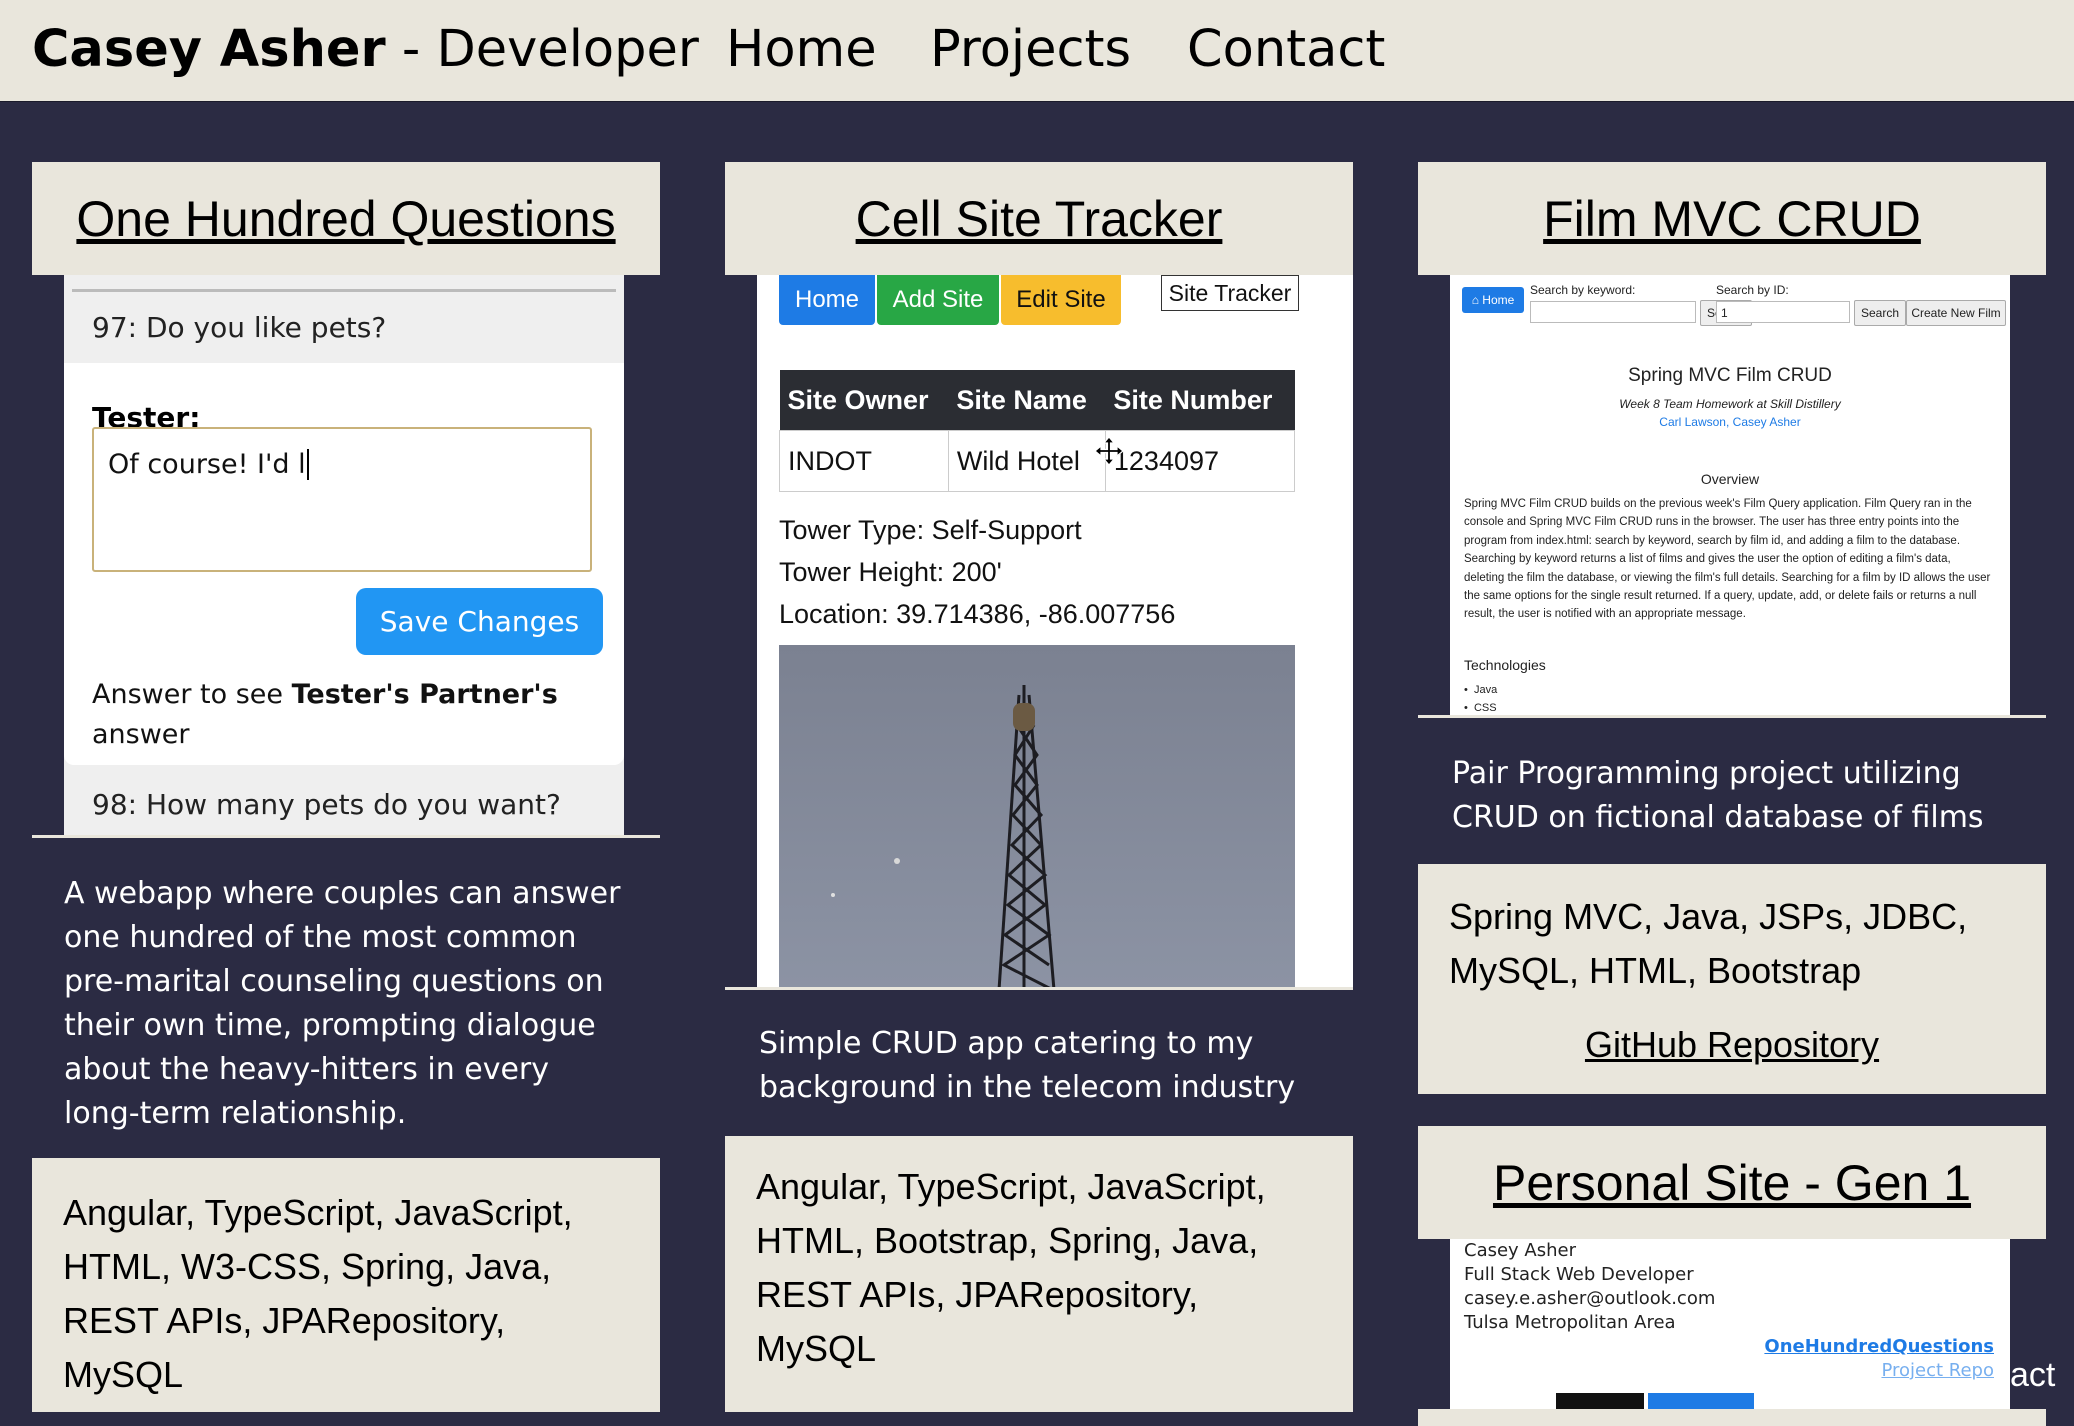  Describe the element at coordinates (864, 400) in the screenshot. I see `table-header: Site Owner` at that location.